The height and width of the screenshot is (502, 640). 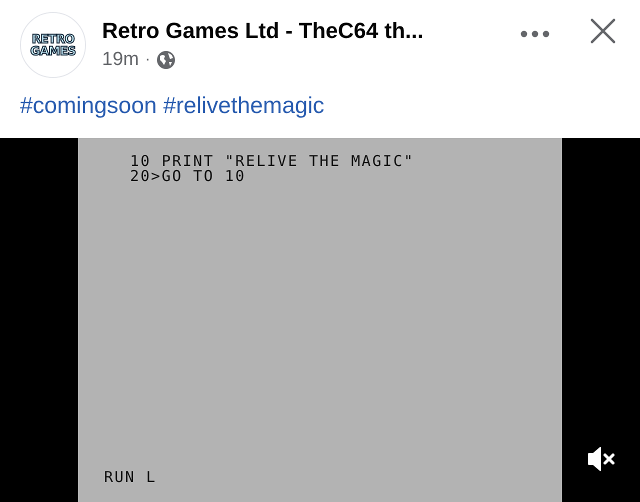 I want to click on globe-icon, so click(x=166, y=60).